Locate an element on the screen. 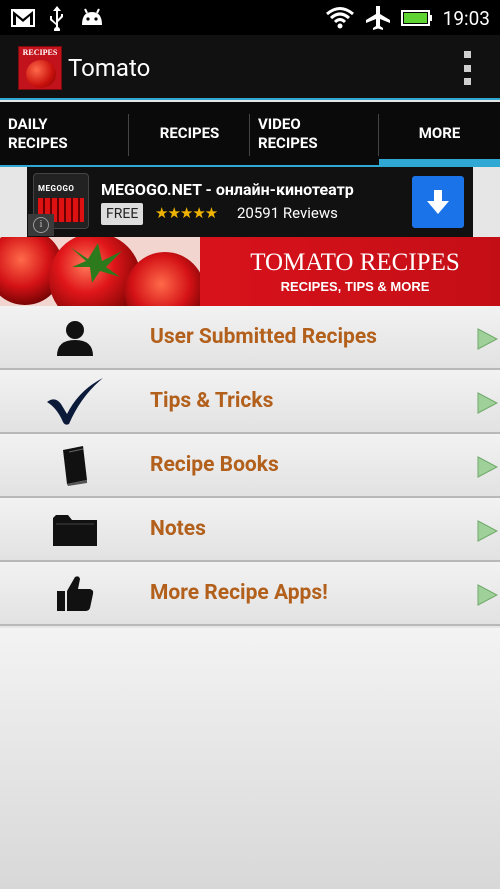  tab-label-line1: VIDEO is located at coordinates (279, 123).